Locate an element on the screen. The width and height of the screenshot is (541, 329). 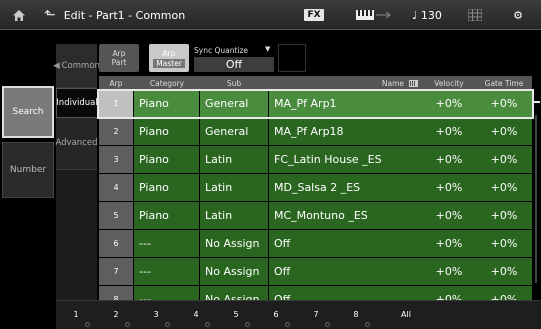
part-button-5: 5 is located at coordinates (236, 314).